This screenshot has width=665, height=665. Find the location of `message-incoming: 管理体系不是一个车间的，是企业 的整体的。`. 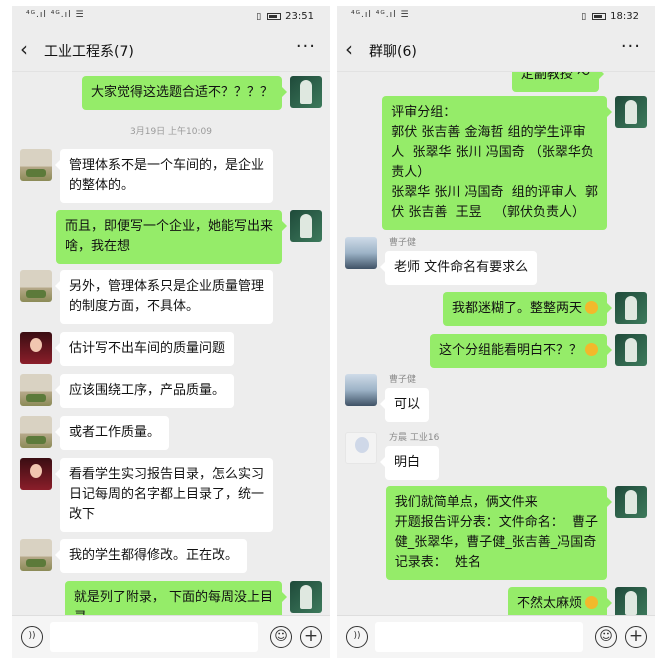

message-incoming: 管理体系不是一个车间的，是企业 的整体的。 is located at coordinates (147, 176).